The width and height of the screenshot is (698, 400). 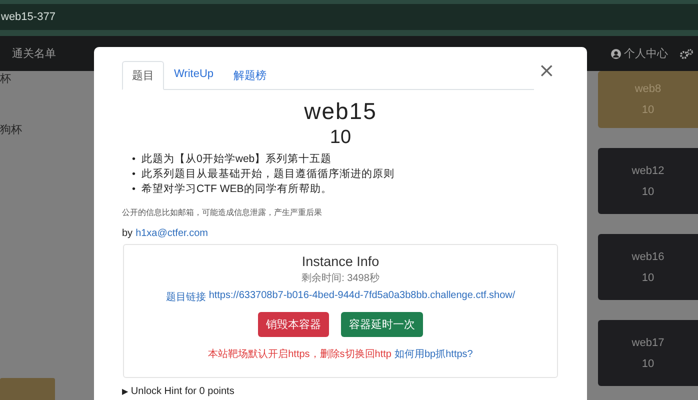 What do you see at coordinates (143, 75) in the screenshot?
I see `tab: 题目` at bounding box center [143, 75].